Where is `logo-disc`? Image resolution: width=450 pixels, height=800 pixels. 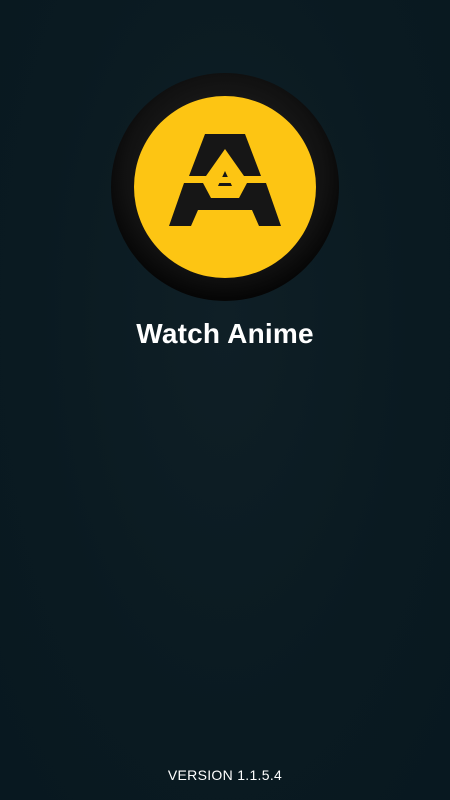 logo-disc is located at coordinates (225, 187).